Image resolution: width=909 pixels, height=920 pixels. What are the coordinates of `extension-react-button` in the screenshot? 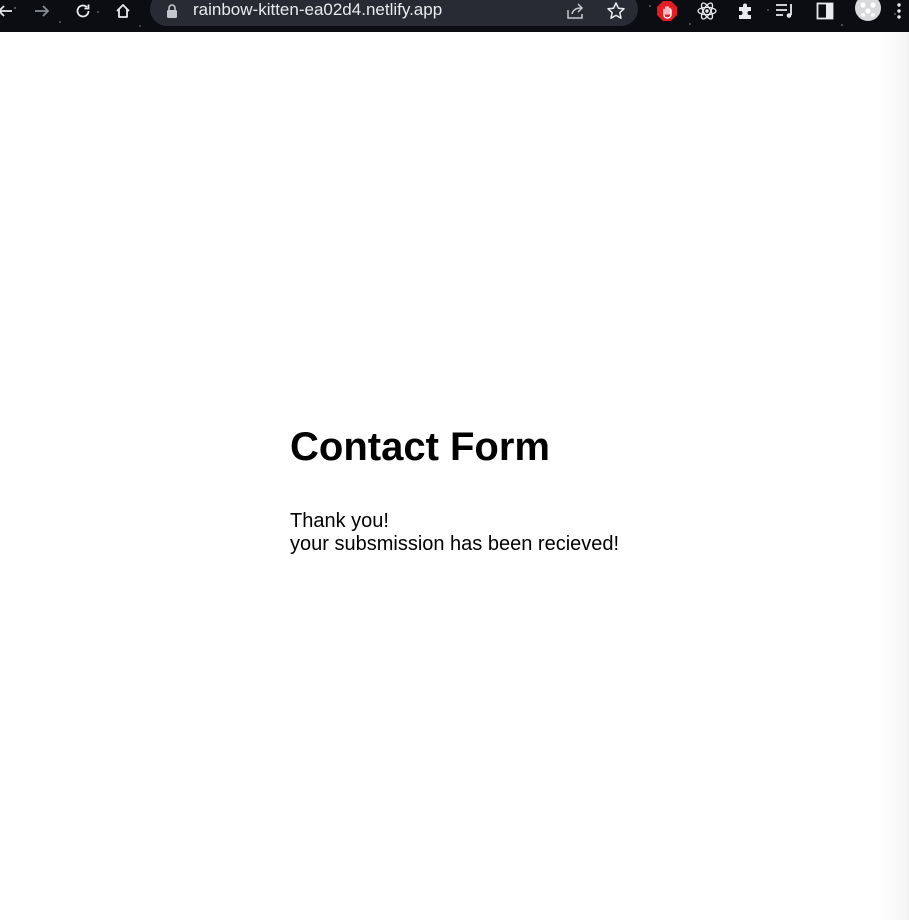 It's located at (707, 11).